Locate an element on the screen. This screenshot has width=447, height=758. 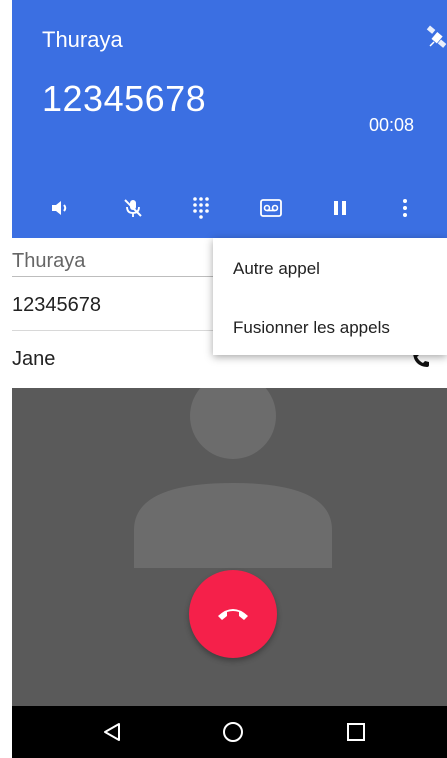
hold-button is located at coordinates (340, 208).